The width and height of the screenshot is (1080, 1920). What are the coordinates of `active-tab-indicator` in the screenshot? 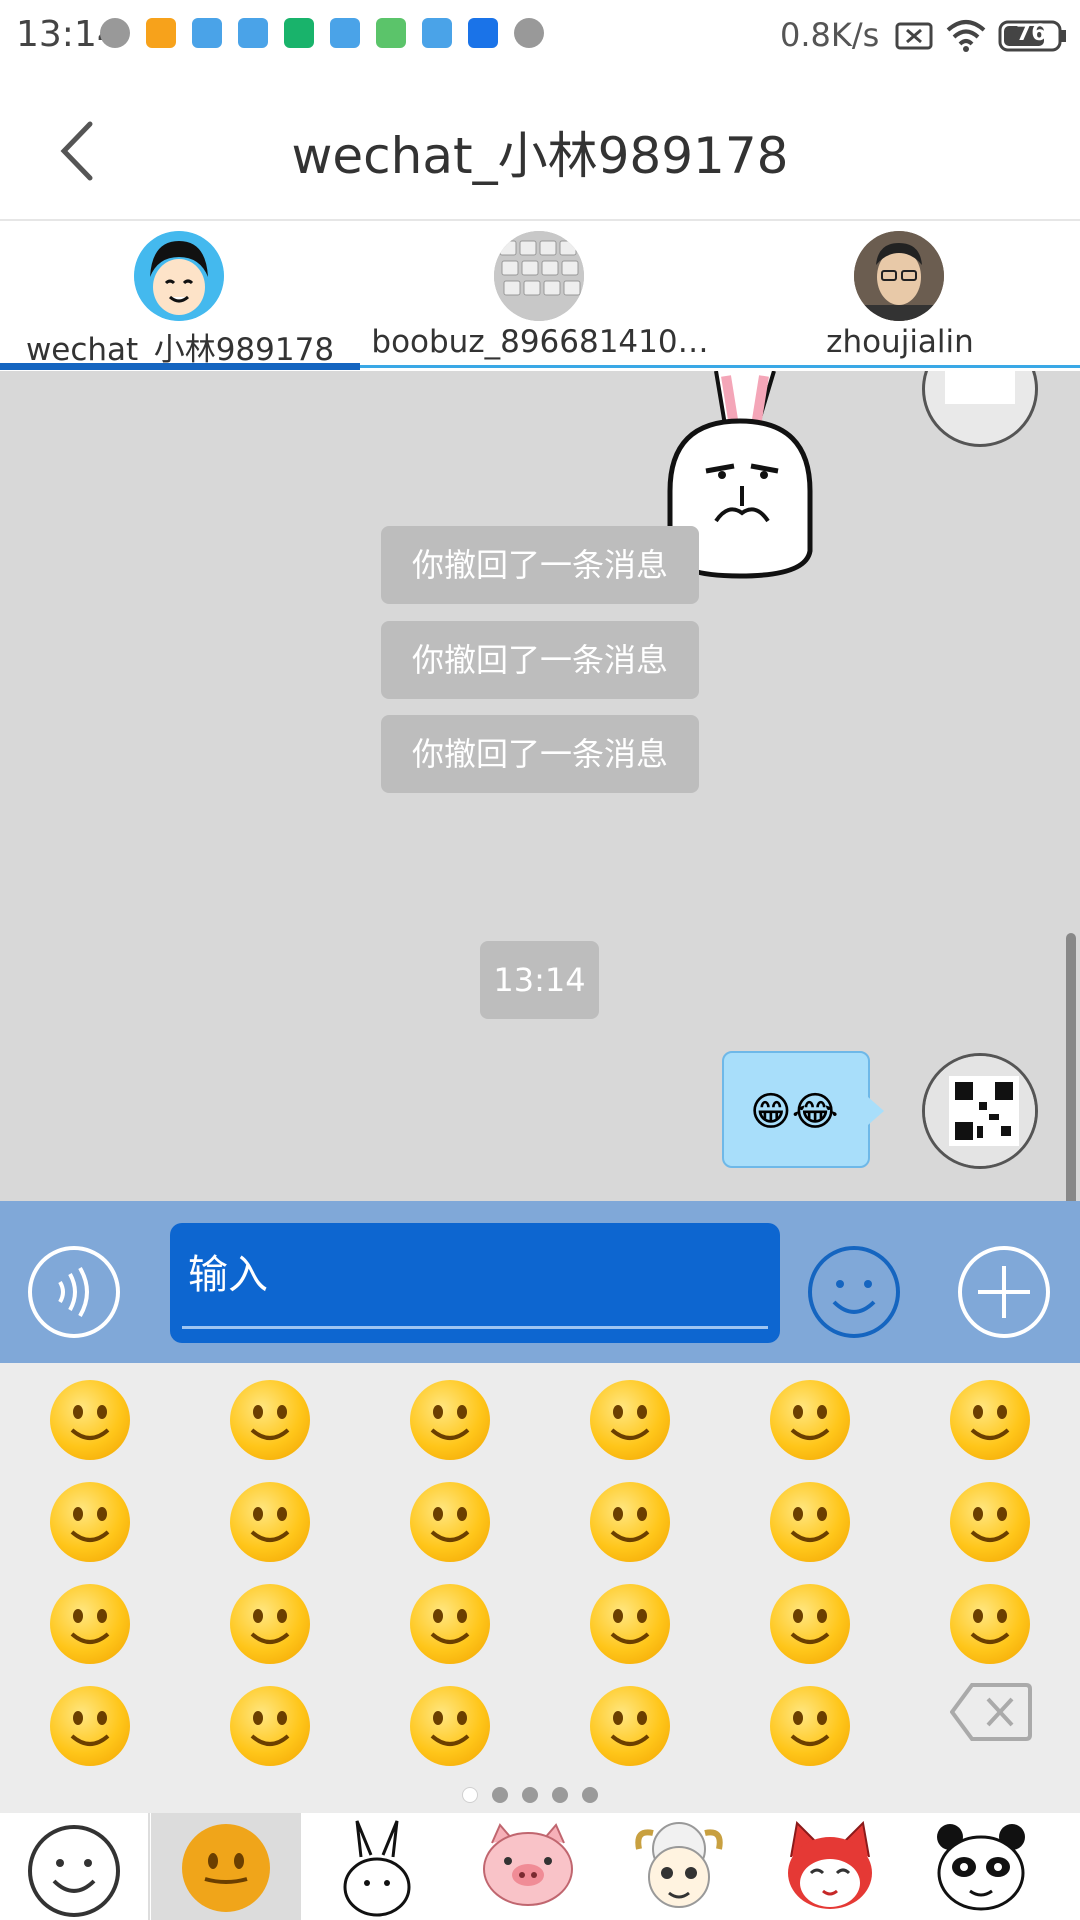 It's located at (180, 366).